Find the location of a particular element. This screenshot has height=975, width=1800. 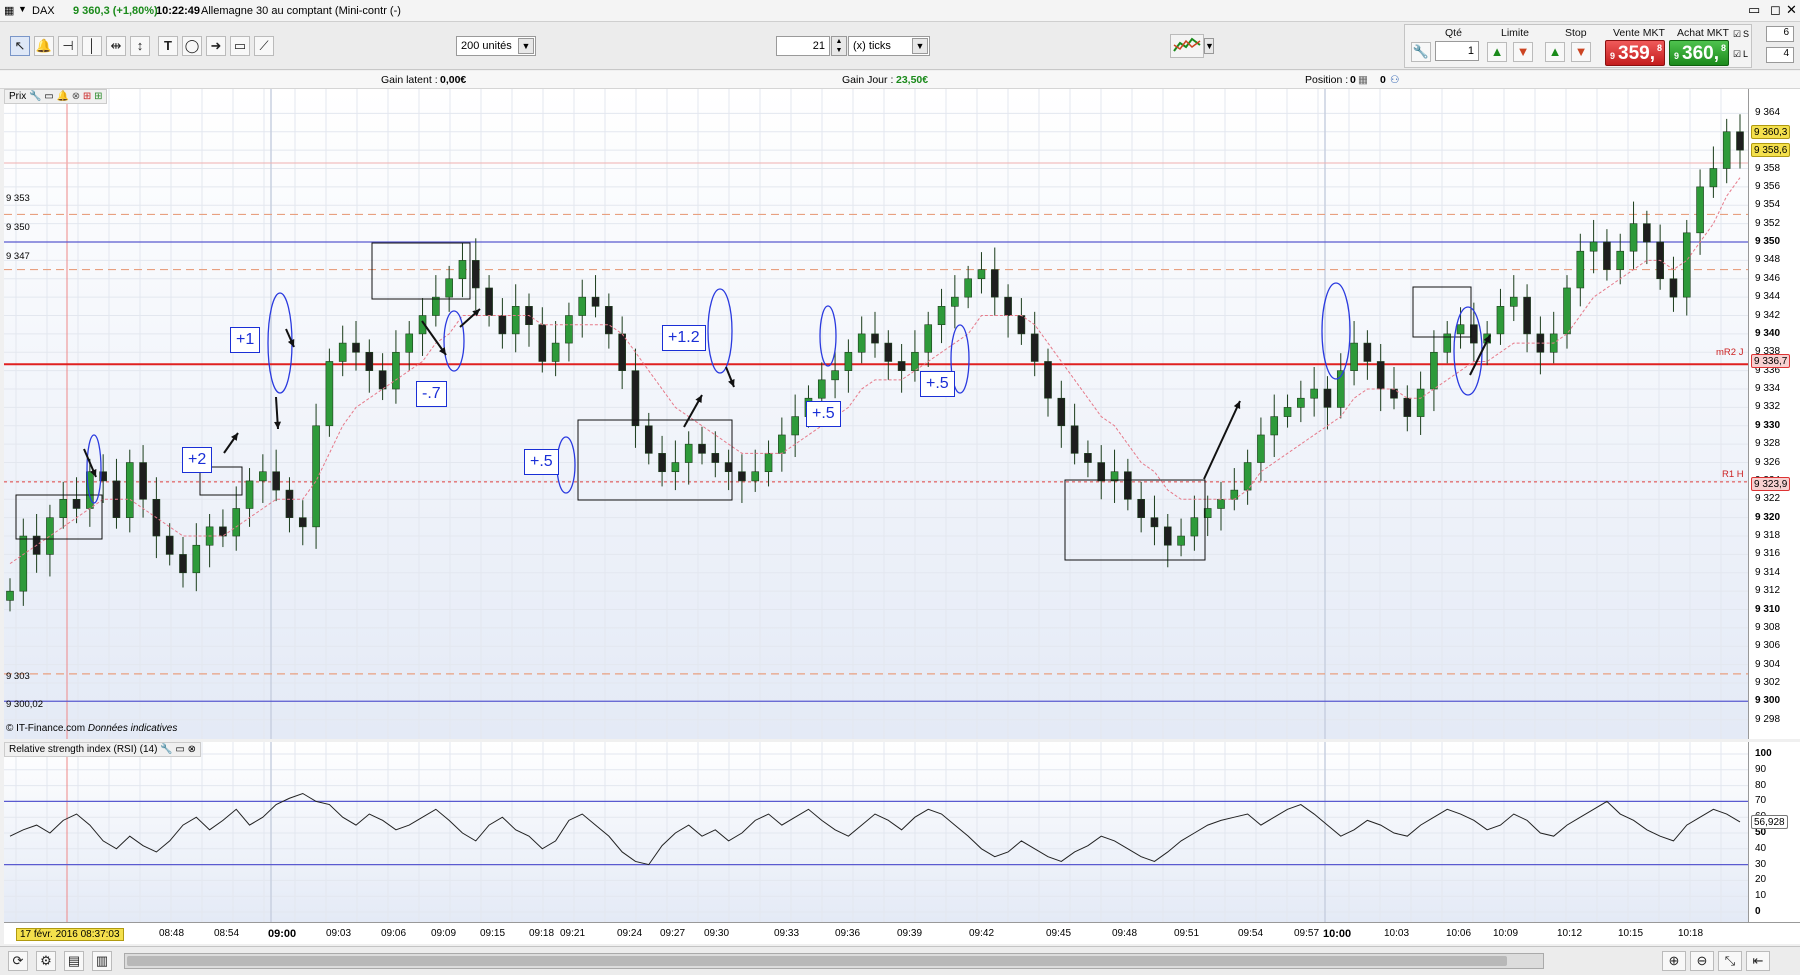

minimize-icon: ▭ is located at coordinates (1754, 10).